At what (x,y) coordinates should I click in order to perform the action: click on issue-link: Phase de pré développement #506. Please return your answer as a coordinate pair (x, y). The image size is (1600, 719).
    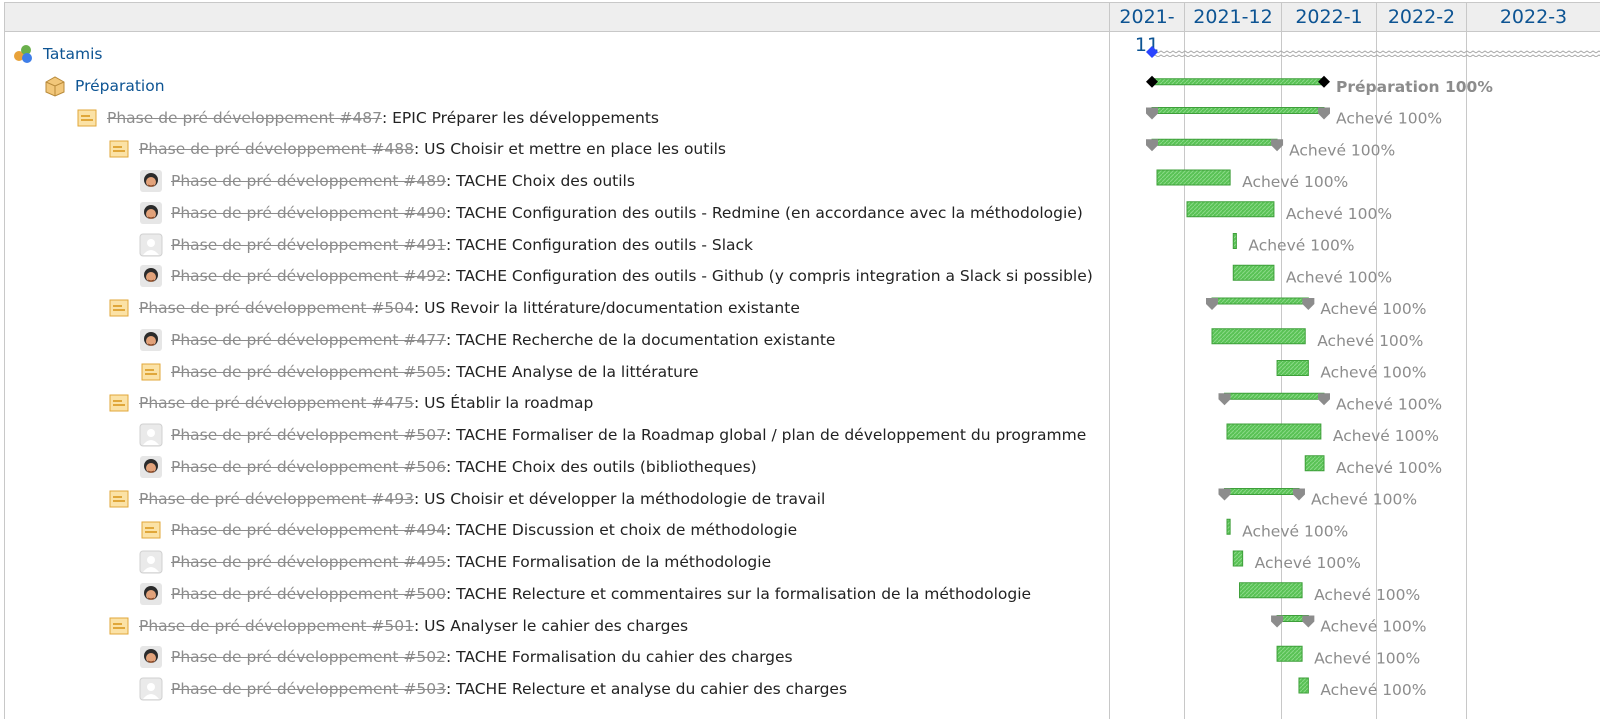
    Looking at the image, I should click on (308, 467).